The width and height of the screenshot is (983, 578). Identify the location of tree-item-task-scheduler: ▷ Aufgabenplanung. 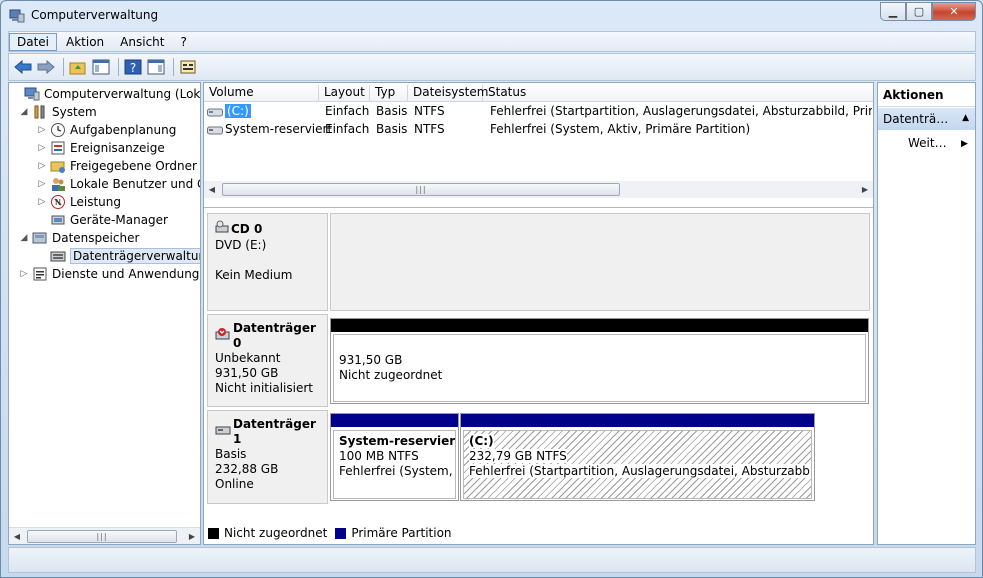
(106, 130).